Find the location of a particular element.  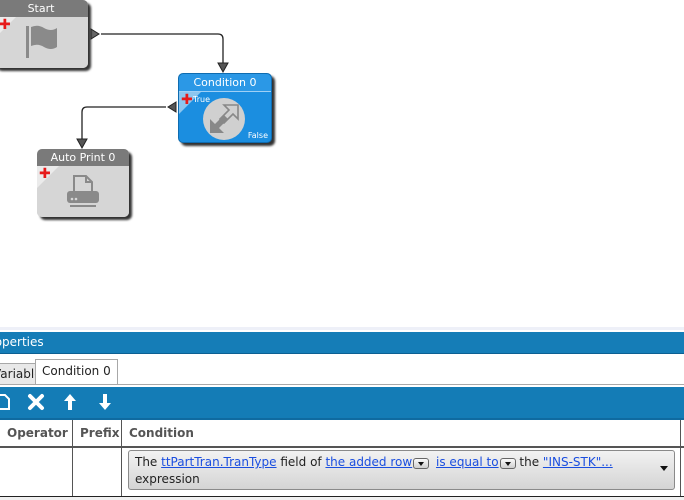

delete-icon is located at coordinates (36, 402).